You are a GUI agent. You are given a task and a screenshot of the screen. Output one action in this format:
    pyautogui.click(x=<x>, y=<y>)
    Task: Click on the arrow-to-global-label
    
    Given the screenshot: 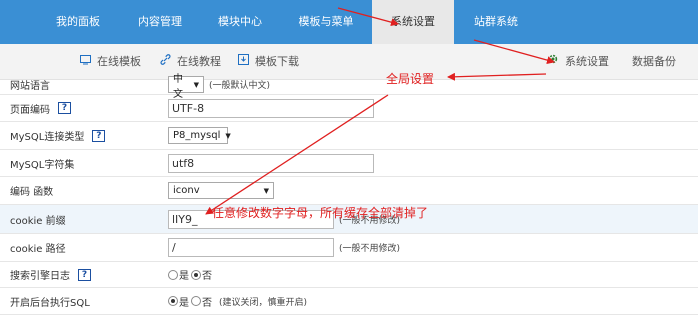 What is the action you would take?
    pyautogui.click(x=497, y=76)
    